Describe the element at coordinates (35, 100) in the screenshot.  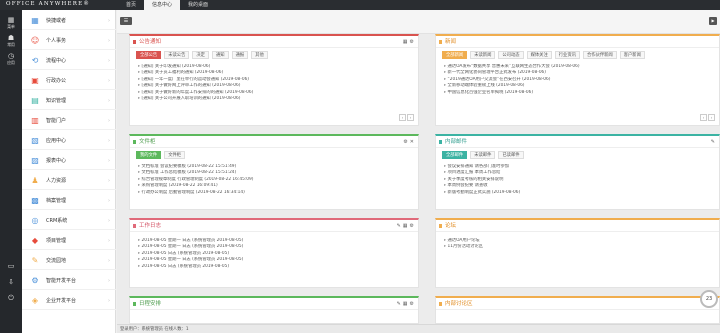
I see `book-icon: ▤` at that location.